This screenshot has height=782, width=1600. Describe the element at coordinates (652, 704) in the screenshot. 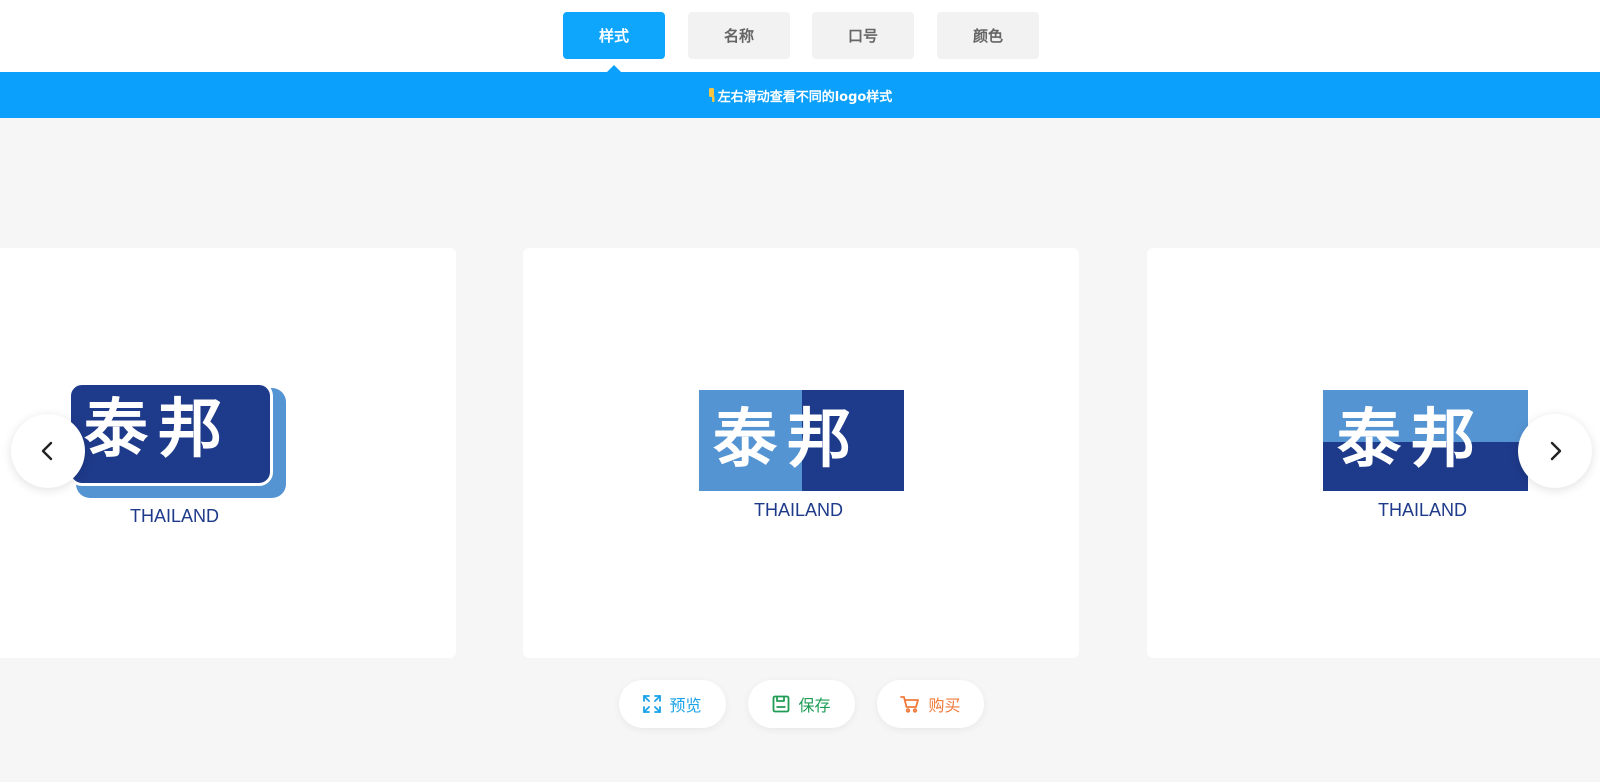

I see `expand-icon` at that location.